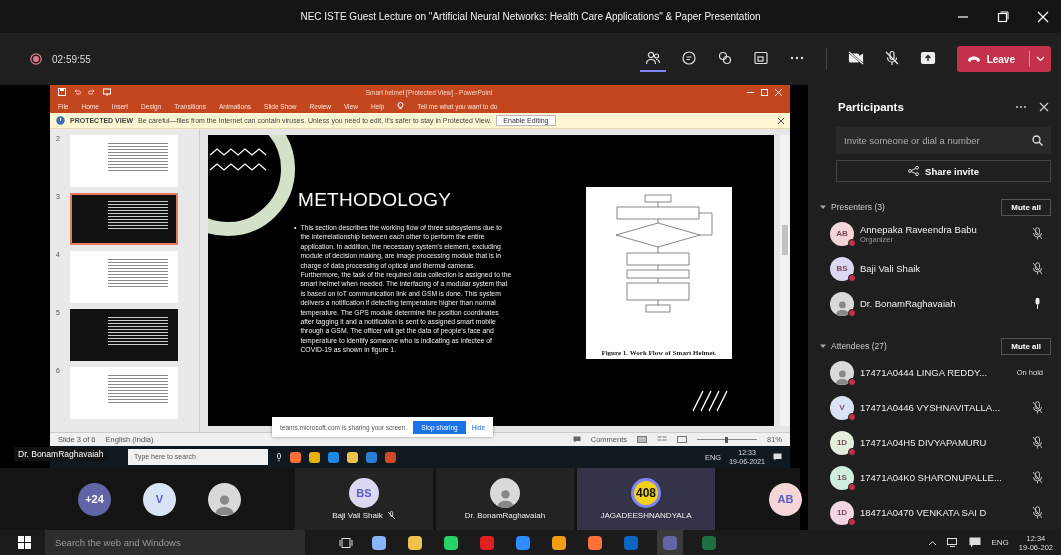  I want to click on network-icon, so click(953, 542).